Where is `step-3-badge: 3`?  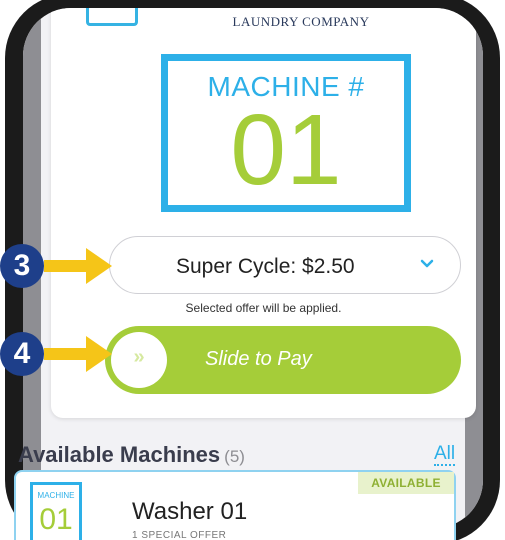
step-3-badge: 3 is located at coordinates (22, 266).